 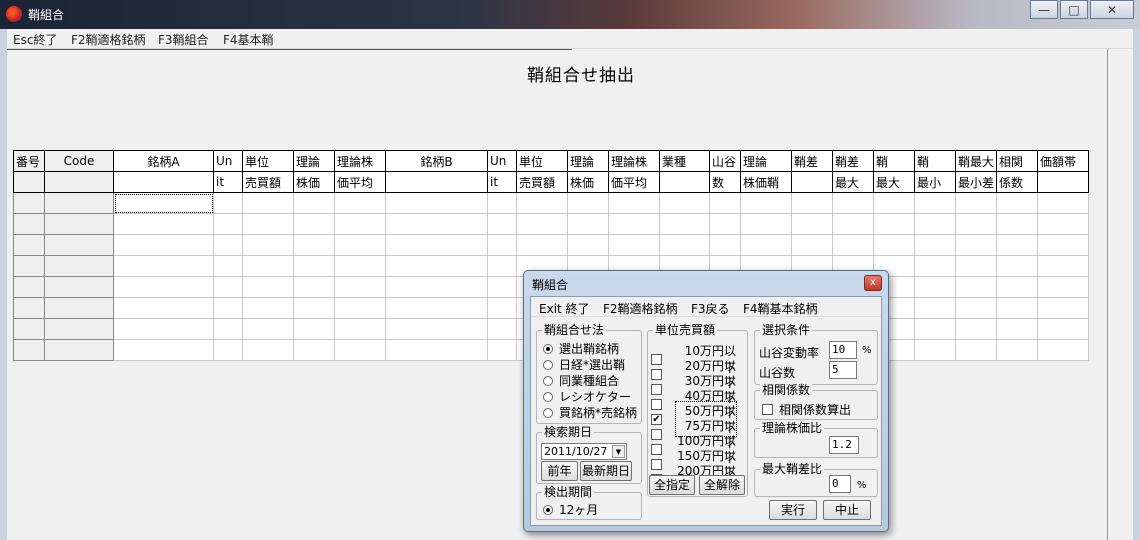 What do you see at coordinates (840, 484) in the screenshot?
I see `max-spread-input: 0` at bounding box center [840, 484].